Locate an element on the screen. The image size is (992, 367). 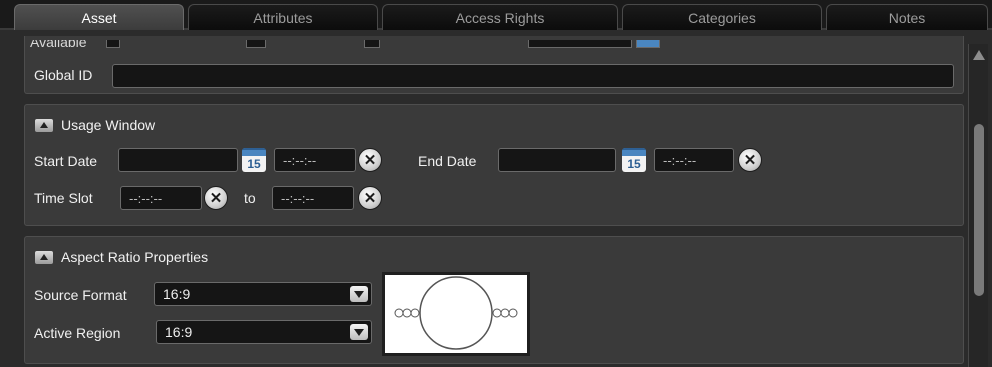
usage-window-title: Usage Window is located at coordinates (108, 125).